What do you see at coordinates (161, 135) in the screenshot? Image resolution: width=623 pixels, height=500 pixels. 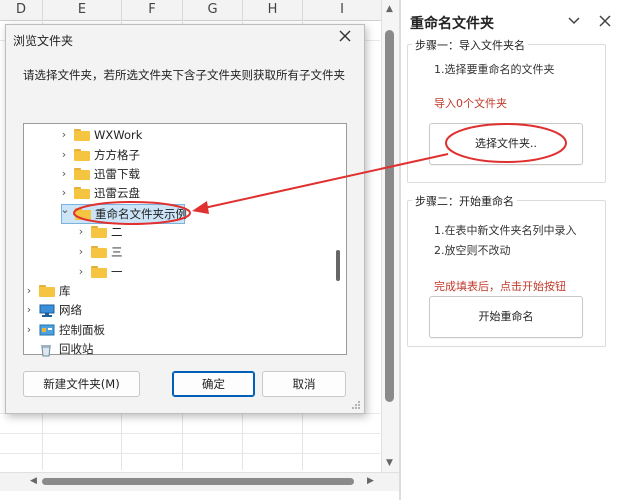 I see `tree-item: › WXWork` at bounding box center [161, 135].